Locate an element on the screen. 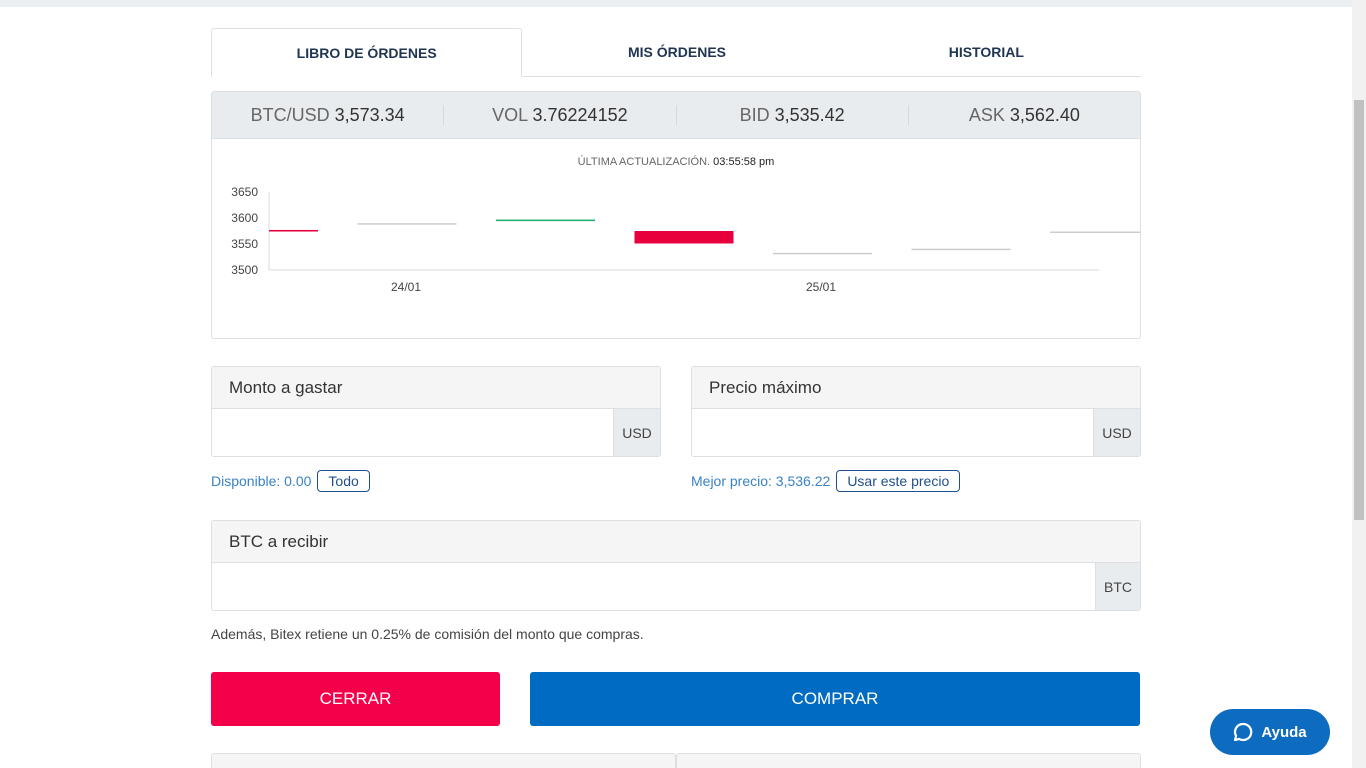  scrollbar-thumb is located at coordinates (1359, 310).